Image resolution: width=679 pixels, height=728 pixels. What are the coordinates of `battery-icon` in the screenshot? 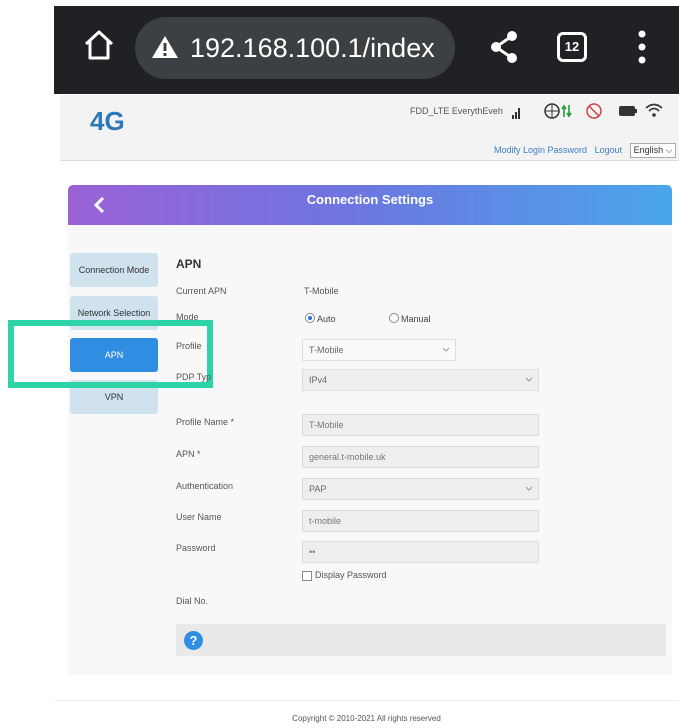 It's located at (628, 111).